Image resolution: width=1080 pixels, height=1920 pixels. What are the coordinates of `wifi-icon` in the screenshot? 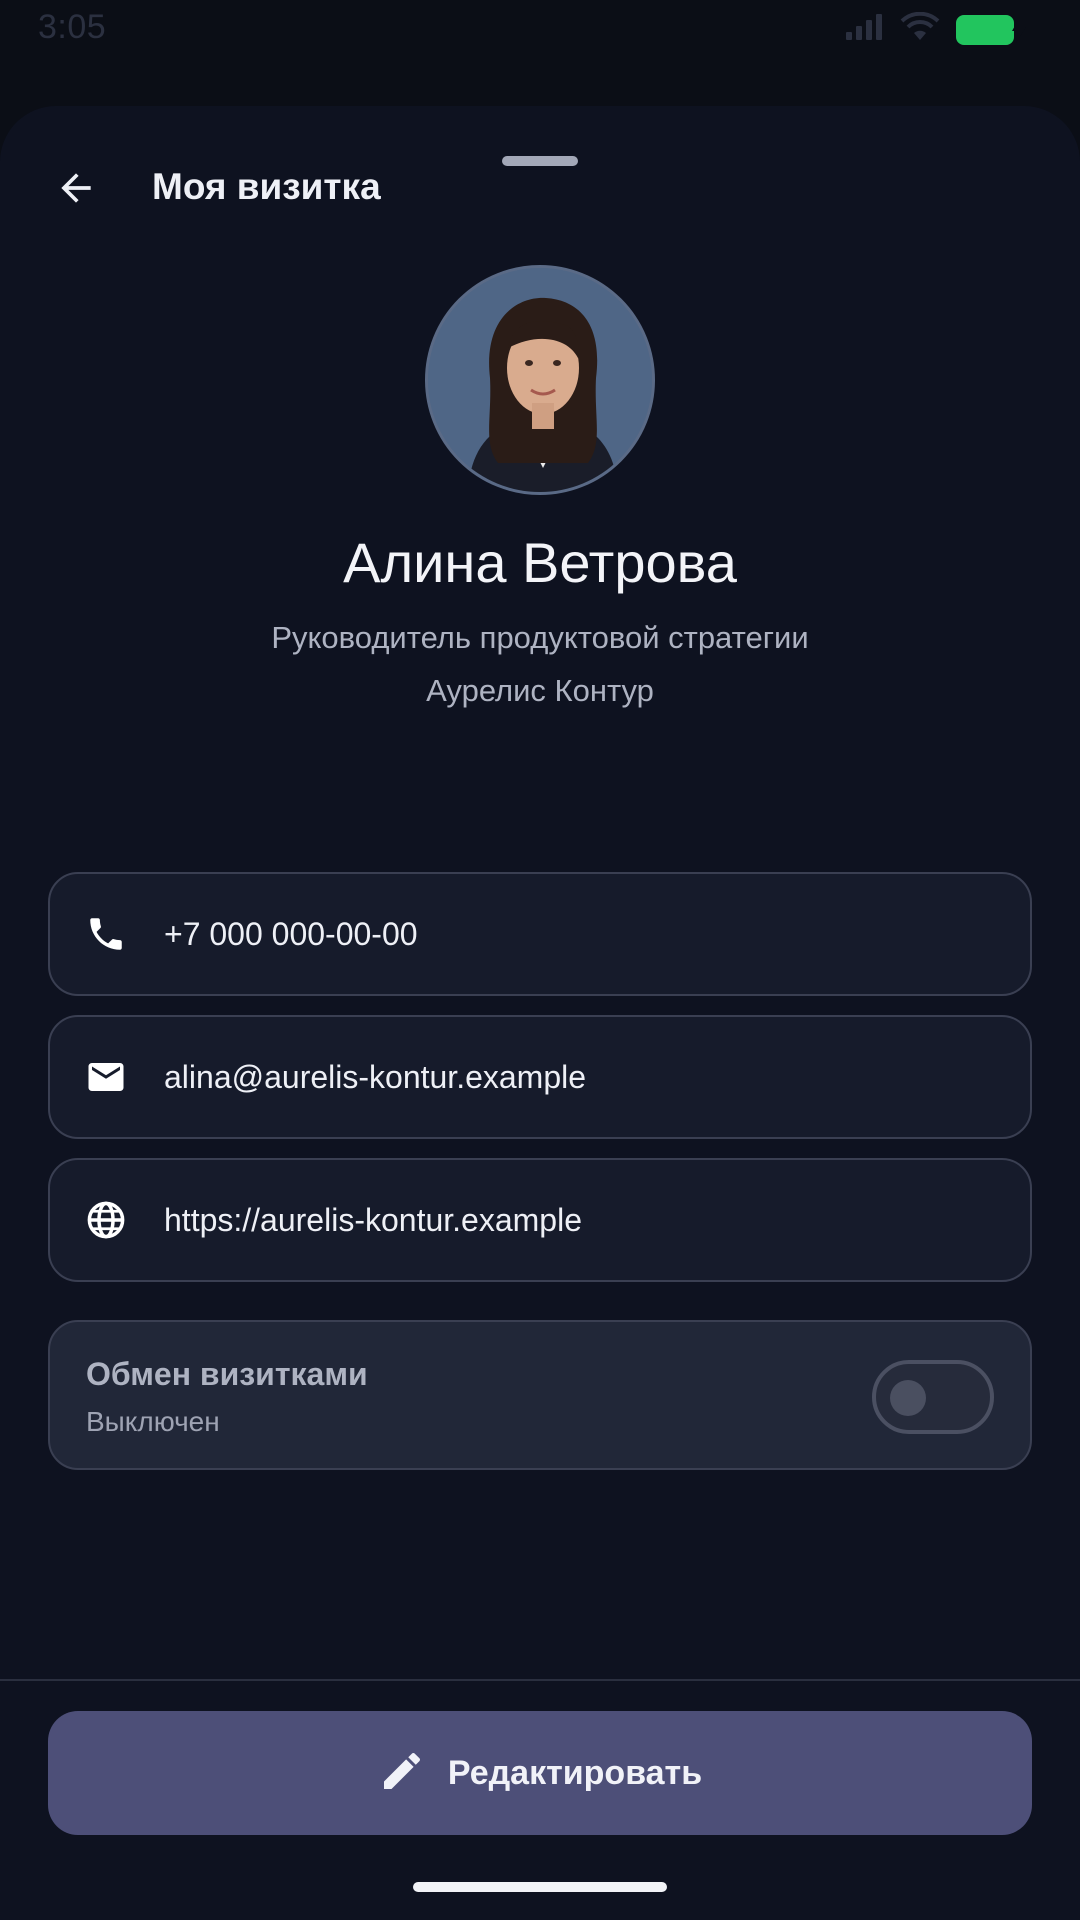 It's located at (920, 29).